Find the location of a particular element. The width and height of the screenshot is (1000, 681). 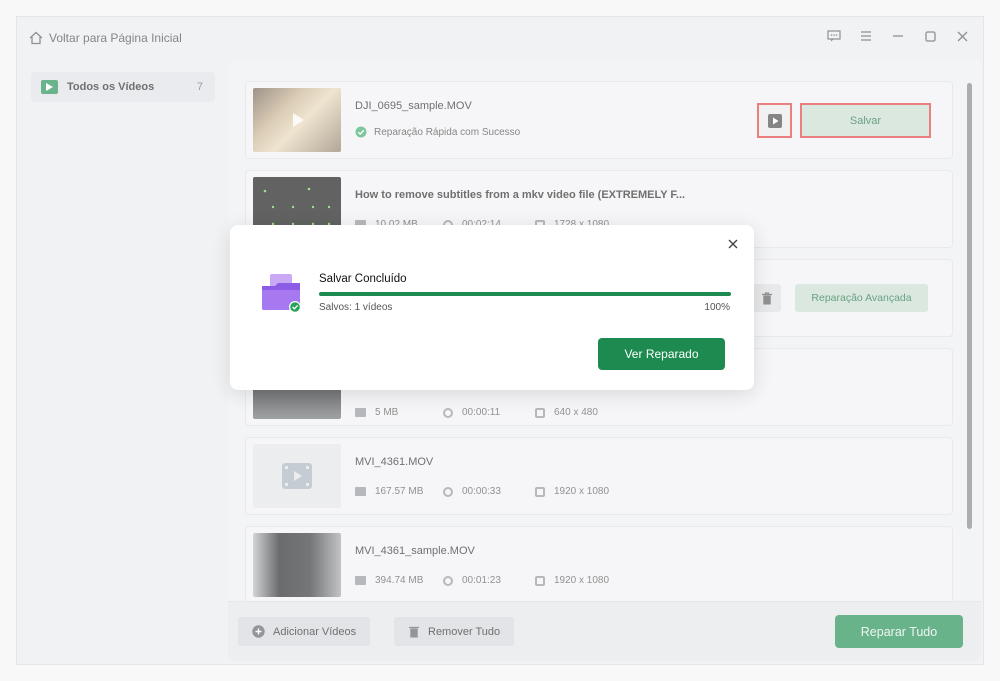

progress-percent: 100% is located at coordinates (717, 307).